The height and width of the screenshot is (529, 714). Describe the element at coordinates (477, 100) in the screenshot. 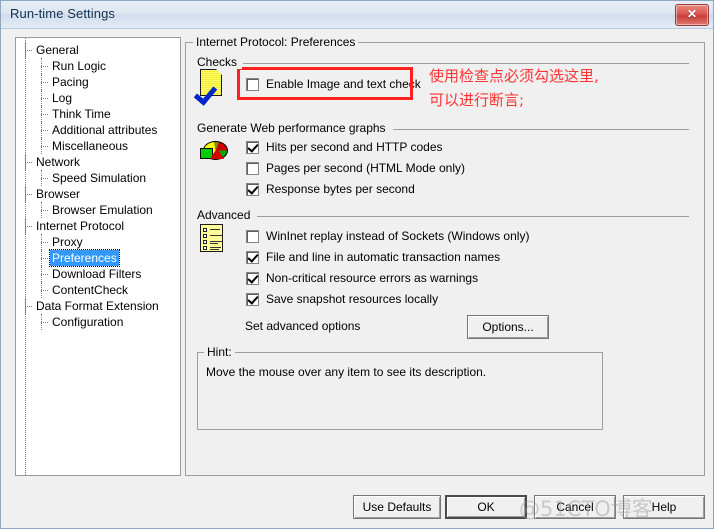

I see `annotation-text-line2: 可以进行断言;` at that location.